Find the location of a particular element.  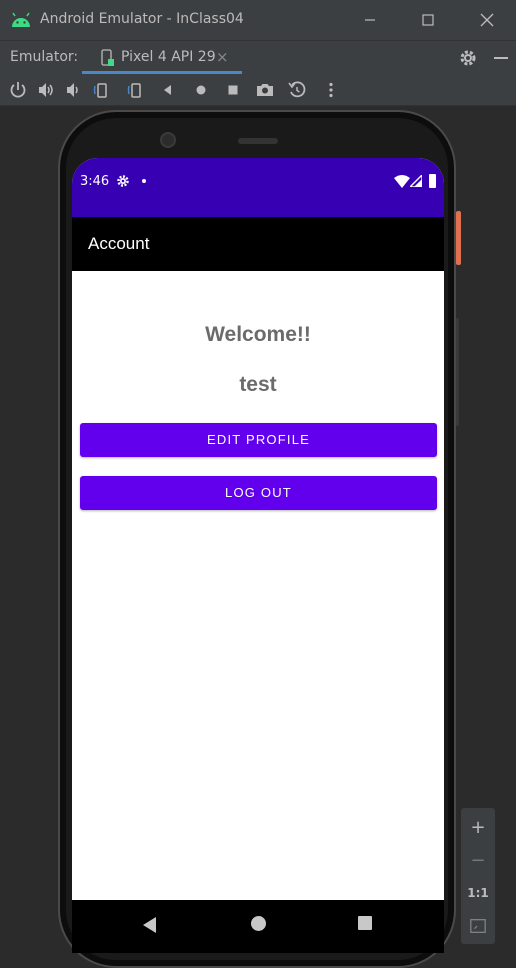

username-text: test is located at coordinates (258, 384).